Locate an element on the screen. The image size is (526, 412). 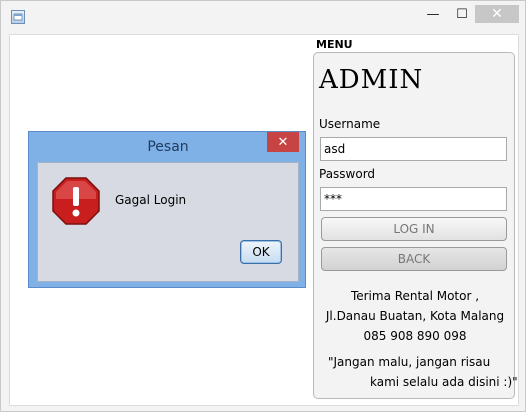
minimize-button: — is located at coordinates (433, 14).